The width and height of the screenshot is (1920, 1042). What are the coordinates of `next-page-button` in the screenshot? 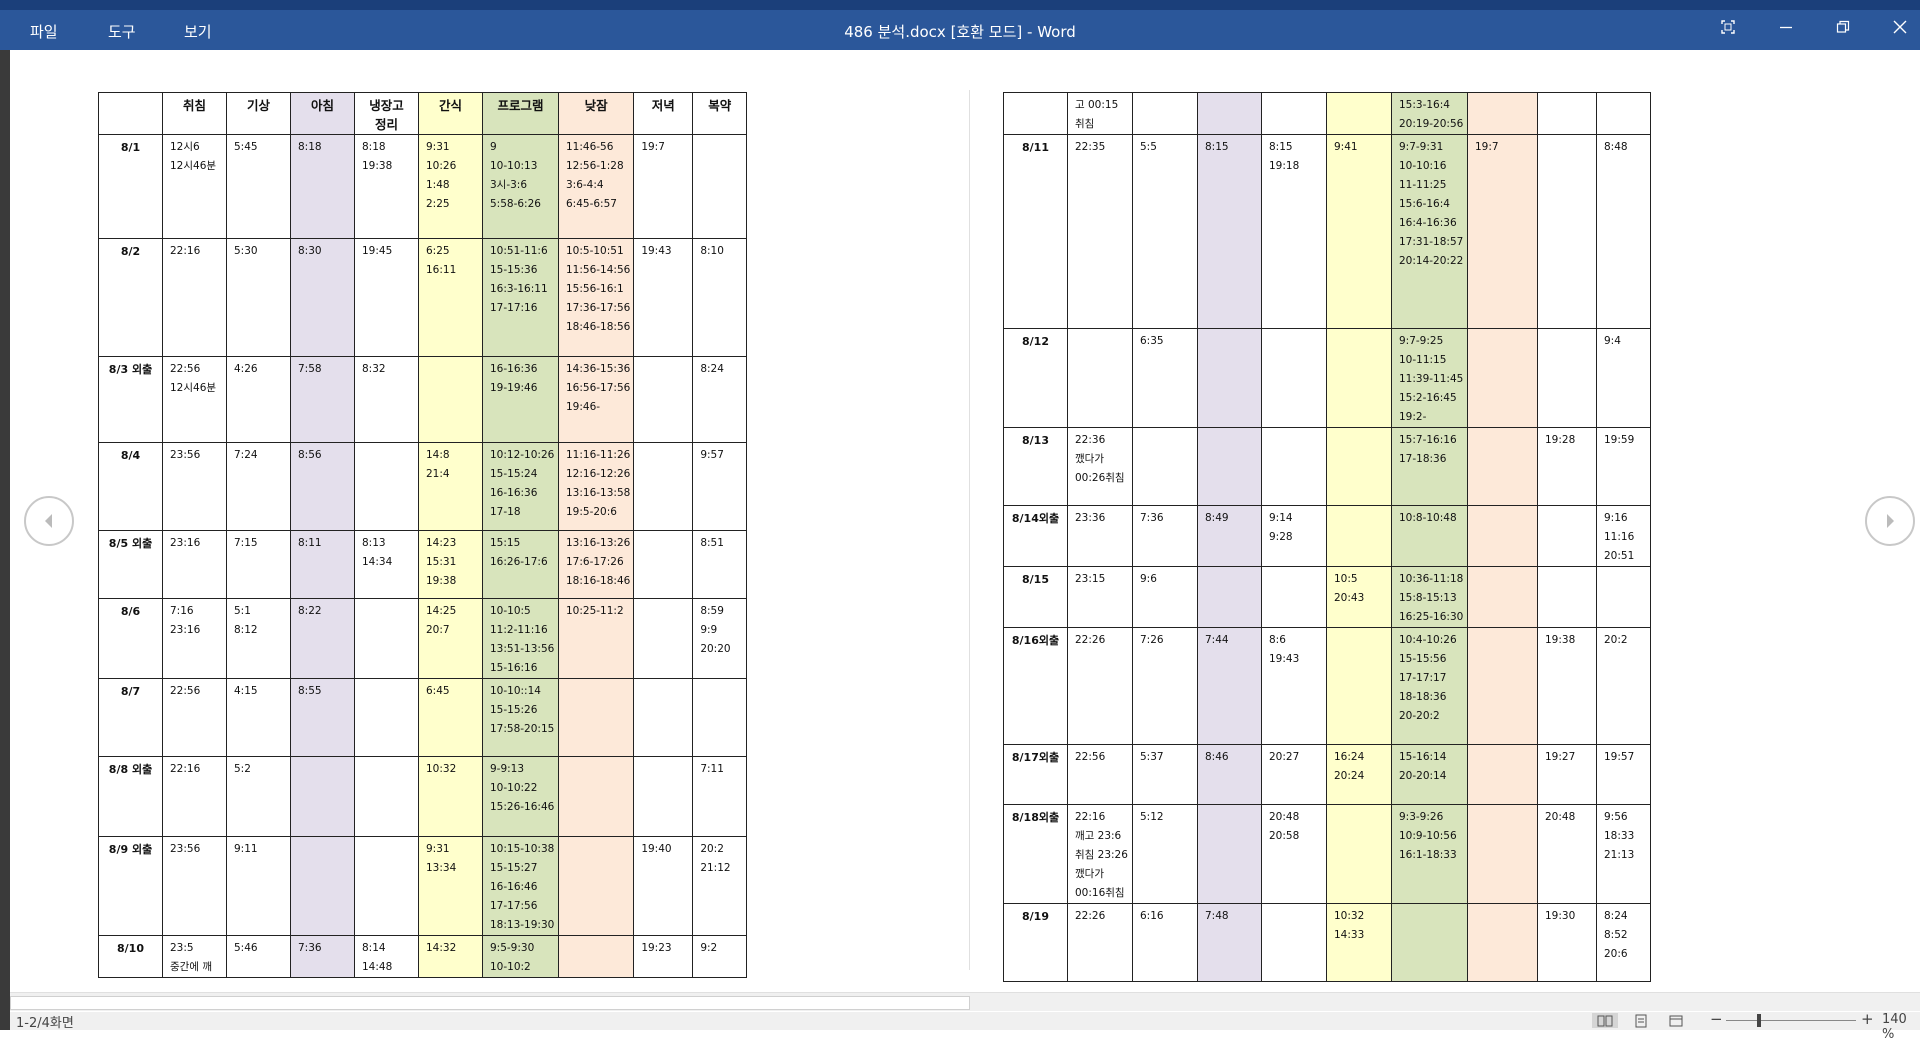 It's located at (1890, 521).